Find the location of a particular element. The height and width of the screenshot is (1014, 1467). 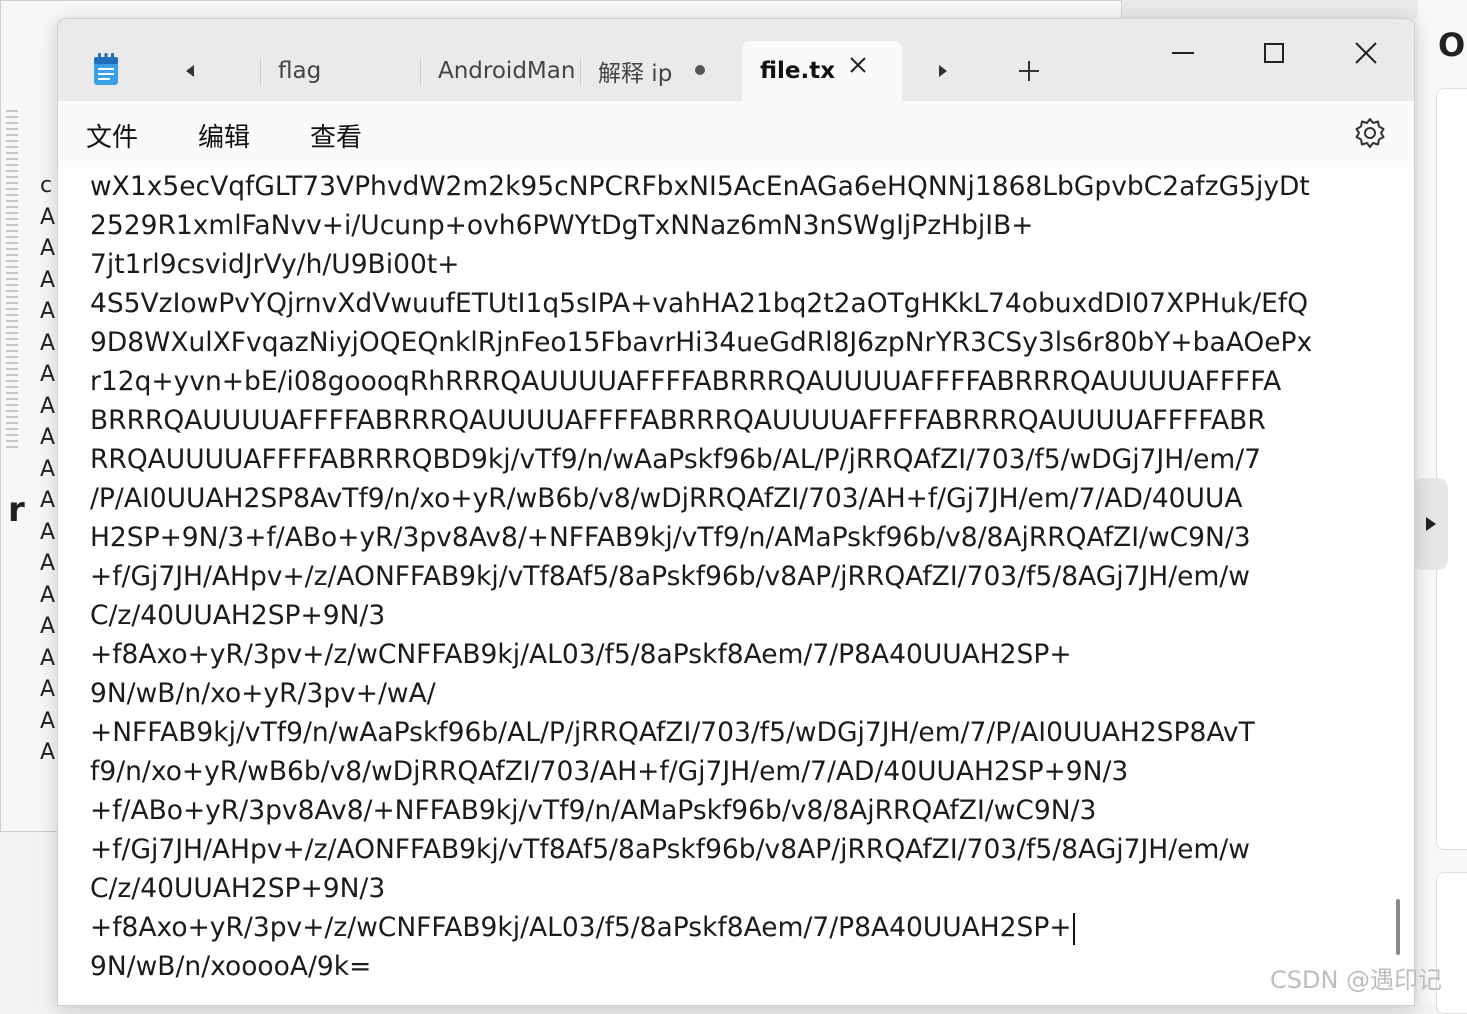

tab-androidmanifest: AndroidMan is located at coordinates (500, 71).